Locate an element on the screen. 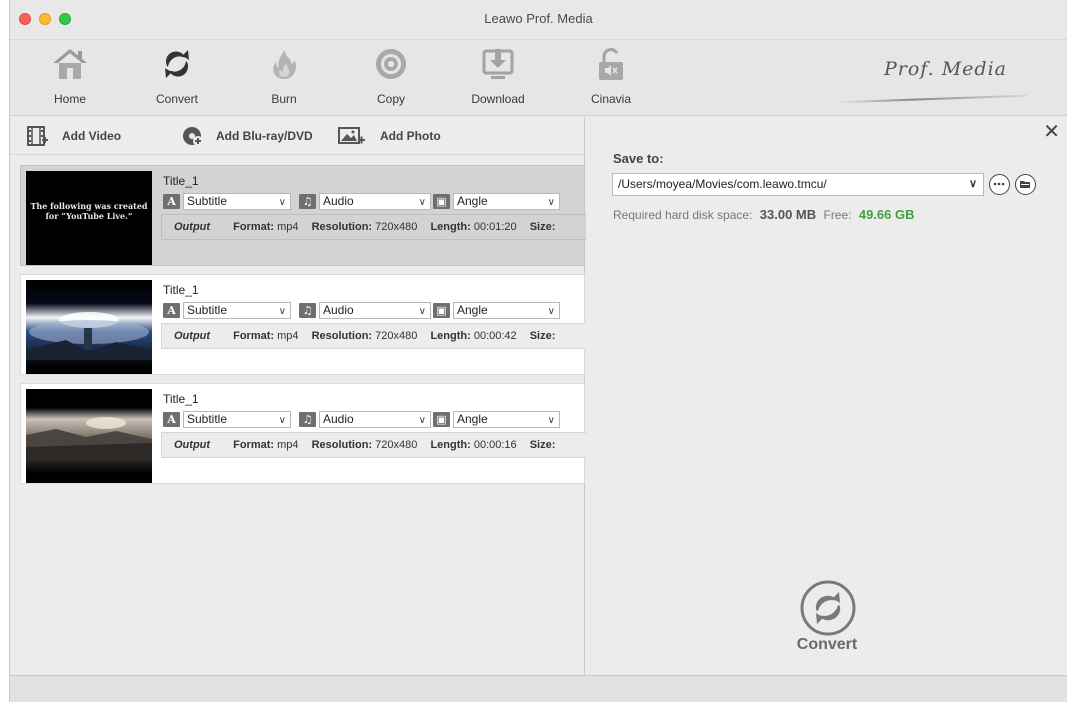 This screenshot has height=702, width=1067. brand-logo: Prof. Media is located at coordinates (945, 69).